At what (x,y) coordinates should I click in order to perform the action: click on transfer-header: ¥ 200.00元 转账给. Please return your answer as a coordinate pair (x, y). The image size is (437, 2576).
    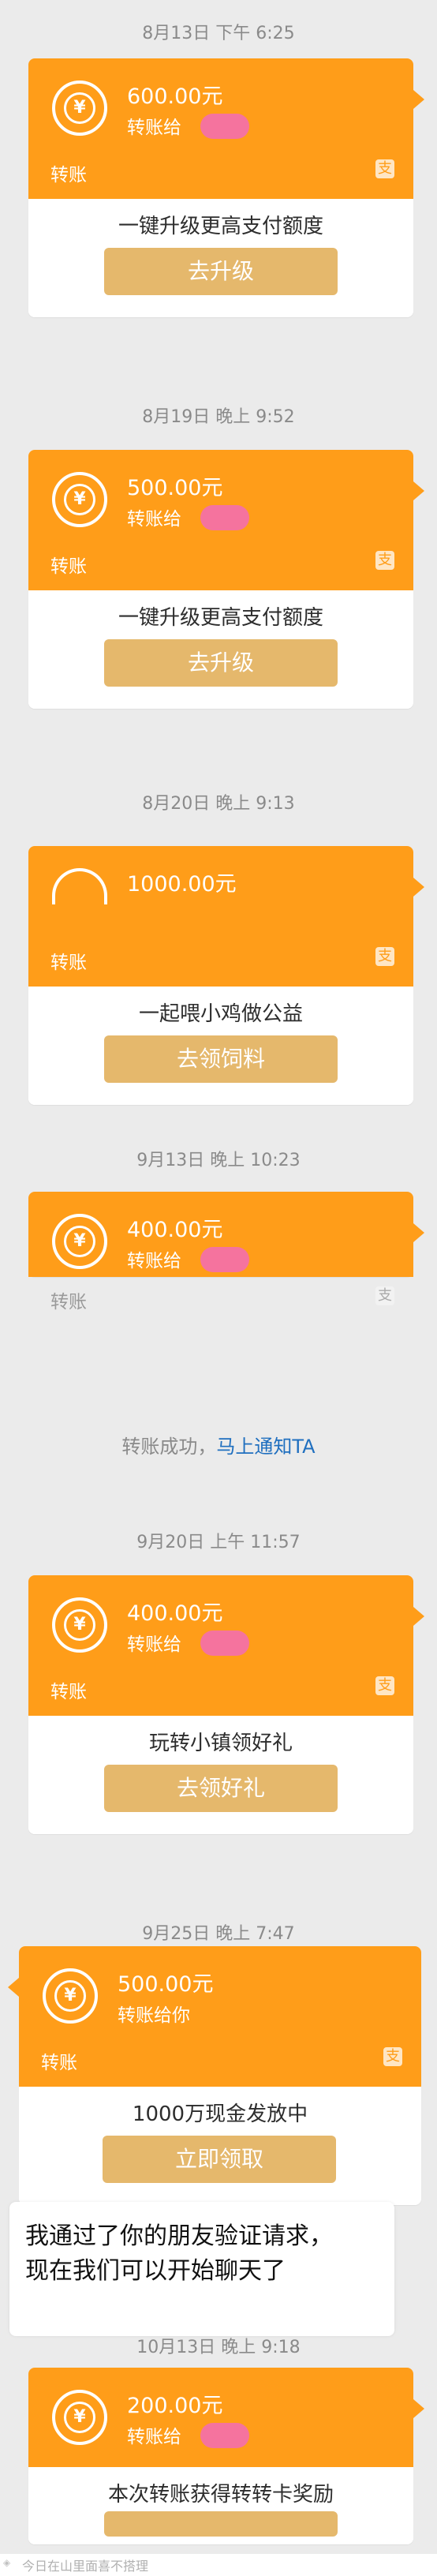
    Looking at the image, I should click on (226, 2417).